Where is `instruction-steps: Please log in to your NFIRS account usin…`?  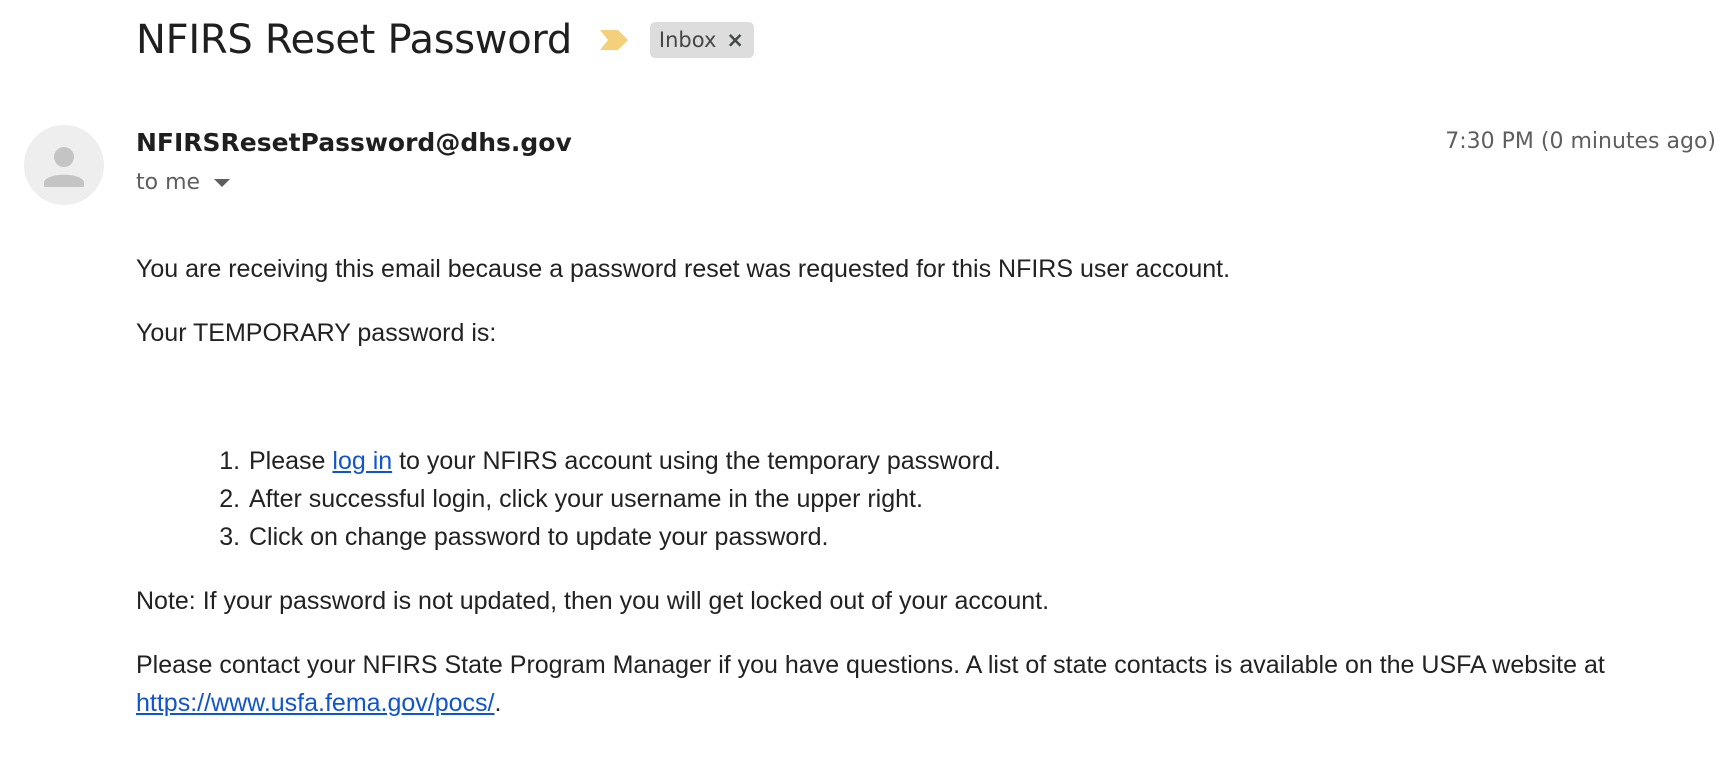 instruction-steps: Please log in to your NFIRS account usin… is located at coordinates (916, 499).